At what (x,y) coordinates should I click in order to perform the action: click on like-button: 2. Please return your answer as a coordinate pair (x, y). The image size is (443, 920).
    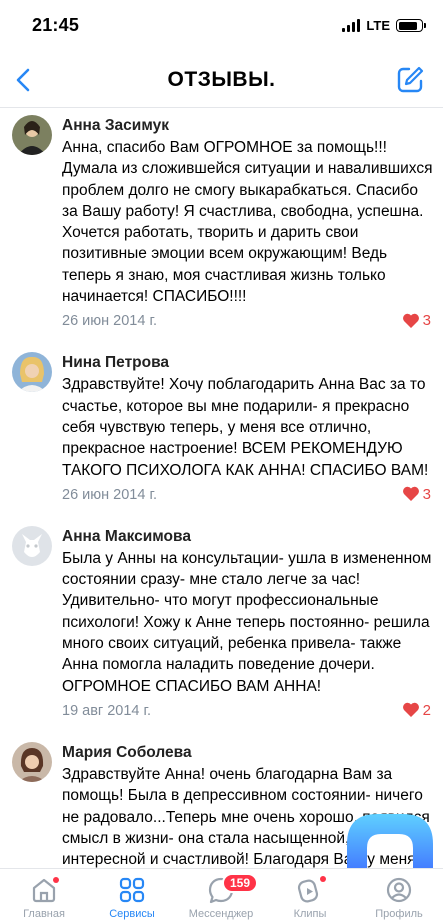
    Looking at the image, I should click on (416, 710).